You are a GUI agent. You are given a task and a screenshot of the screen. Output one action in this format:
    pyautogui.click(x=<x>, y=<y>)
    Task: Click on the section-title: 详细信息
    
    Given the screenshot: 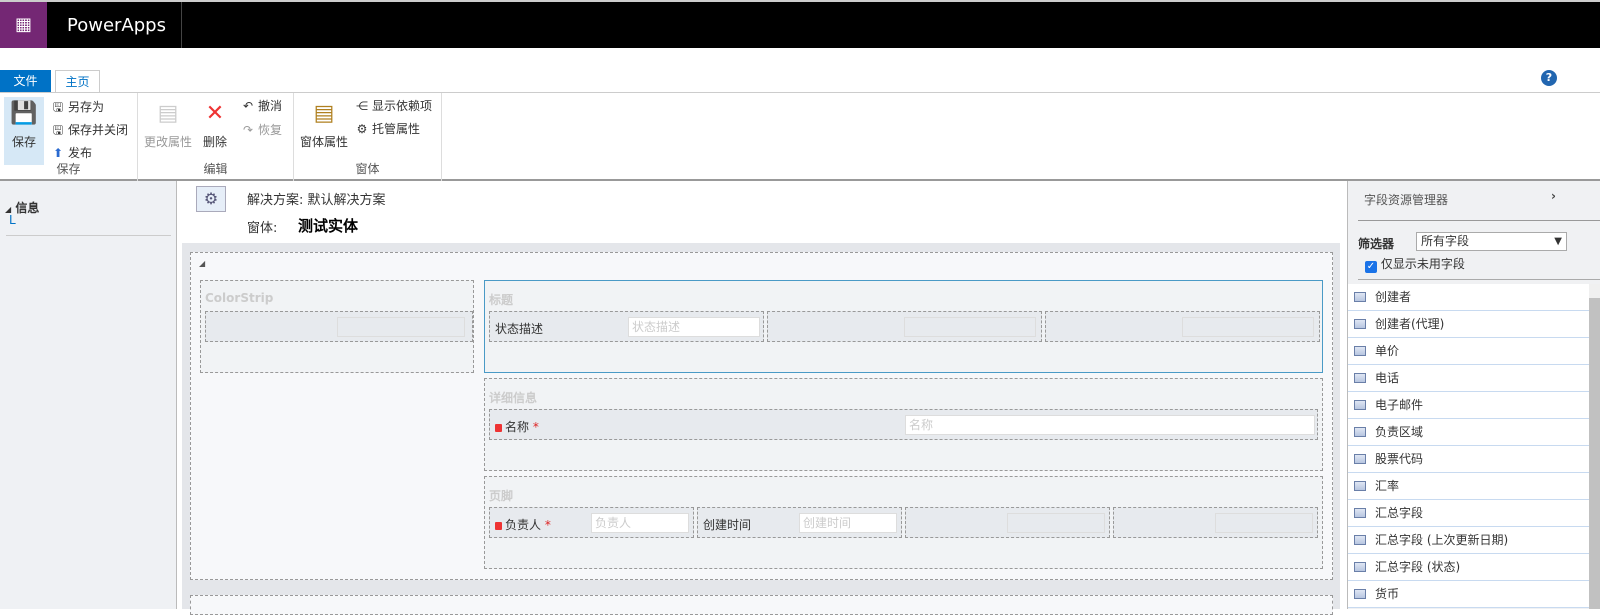 What is the action you would take?
    pyautogui.click(x=513, y=398)
    